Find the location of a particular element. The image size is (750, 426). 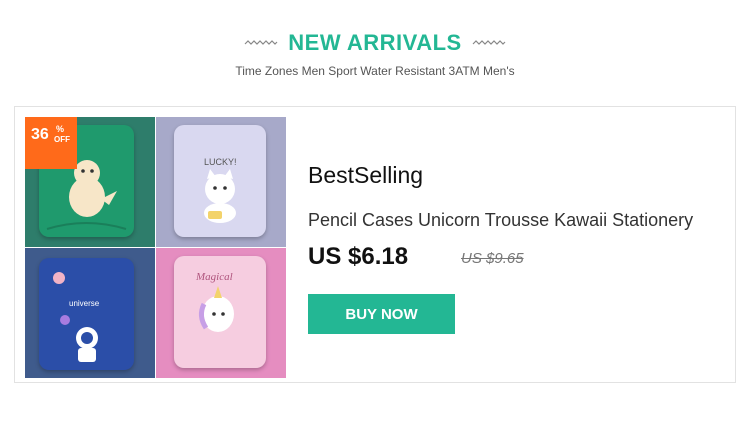

discount-badge: 36 % OFF is located at coordinates (51, 143).